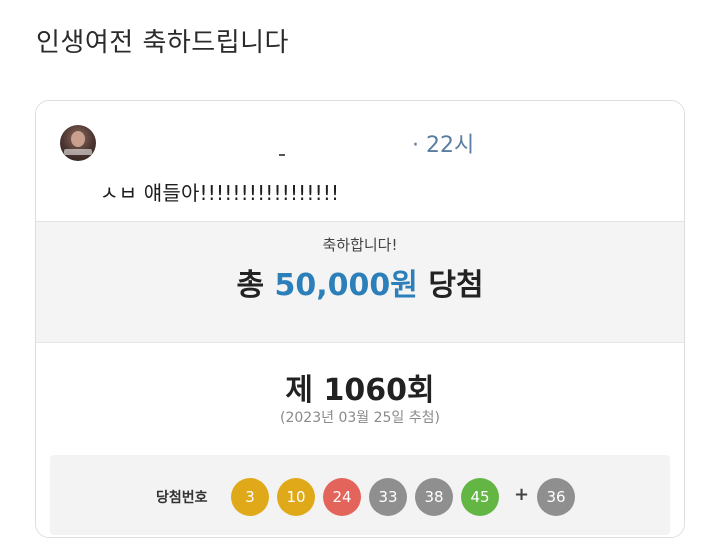 This screenshot has width=719, height=560. I want to click on lotto-ball: 3, so click(250, 497).